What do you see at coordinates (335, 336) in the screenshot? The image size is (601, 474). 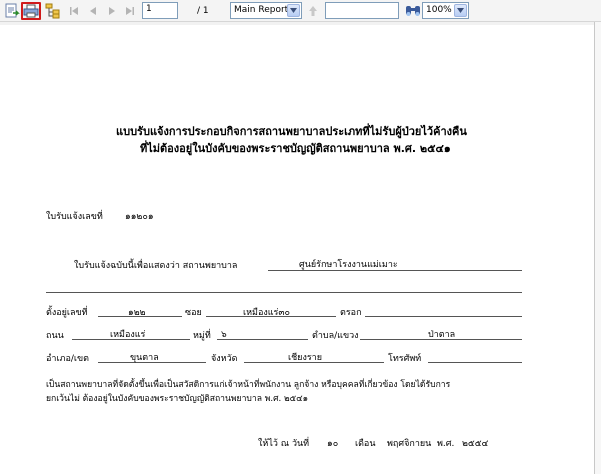 I see `tambon-label: ตำบล/แขวง` at bounding box center [335, 336].